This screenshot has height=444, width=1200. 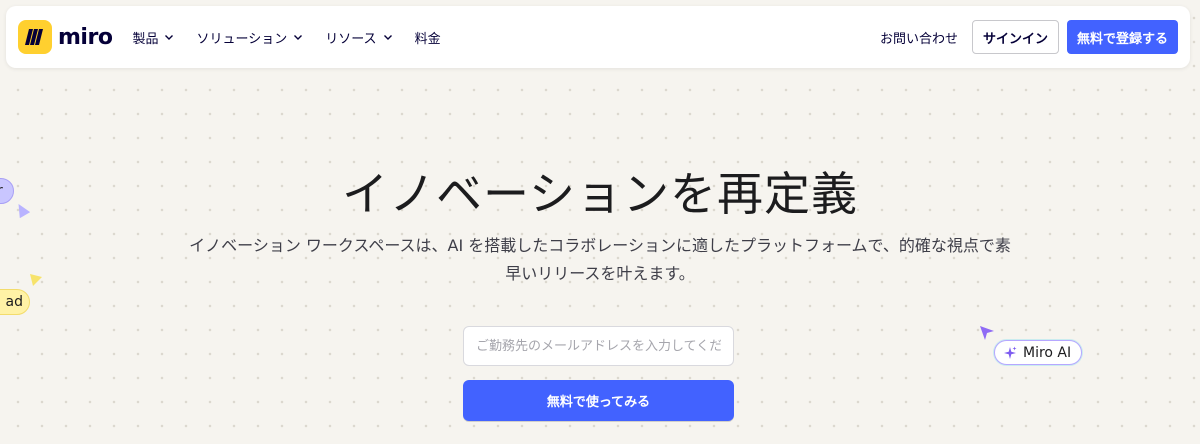 I want to click on nav-item-products: 製品, so click(x=153, y=37).